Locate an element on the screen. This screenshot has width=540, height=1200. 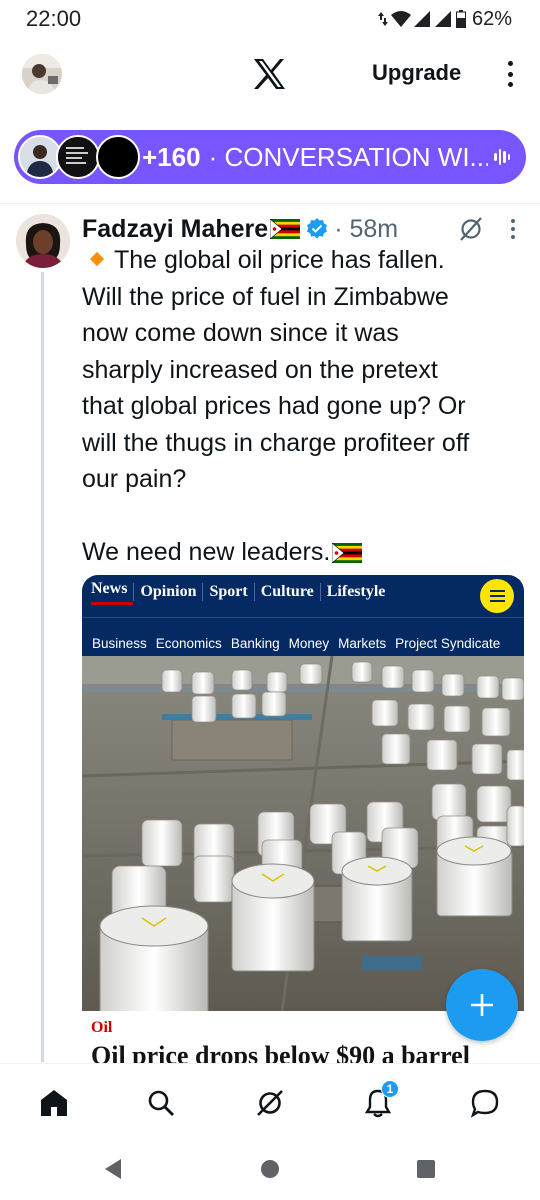
x-logo-icon is located at coordinates (269, 74).